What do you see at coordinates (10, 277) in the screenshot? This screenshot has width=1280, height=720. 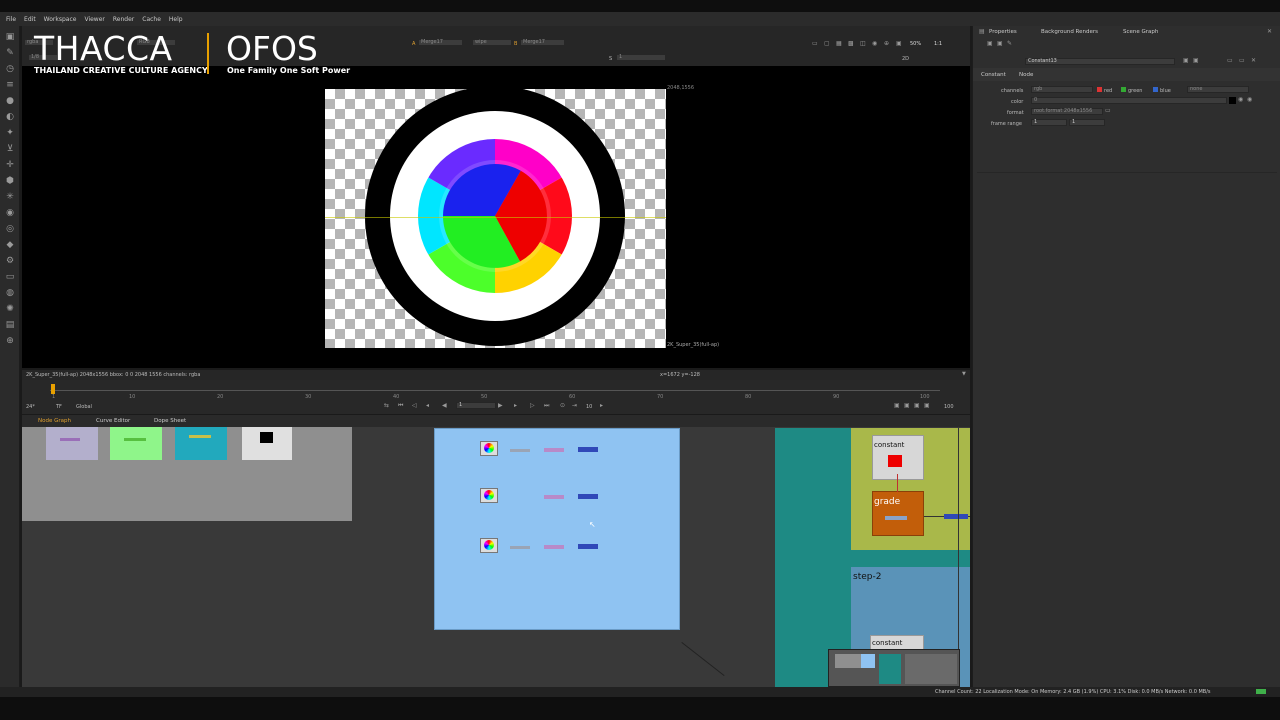 I see `other-tool-icon: ▭` at bounding box center [10, 277].